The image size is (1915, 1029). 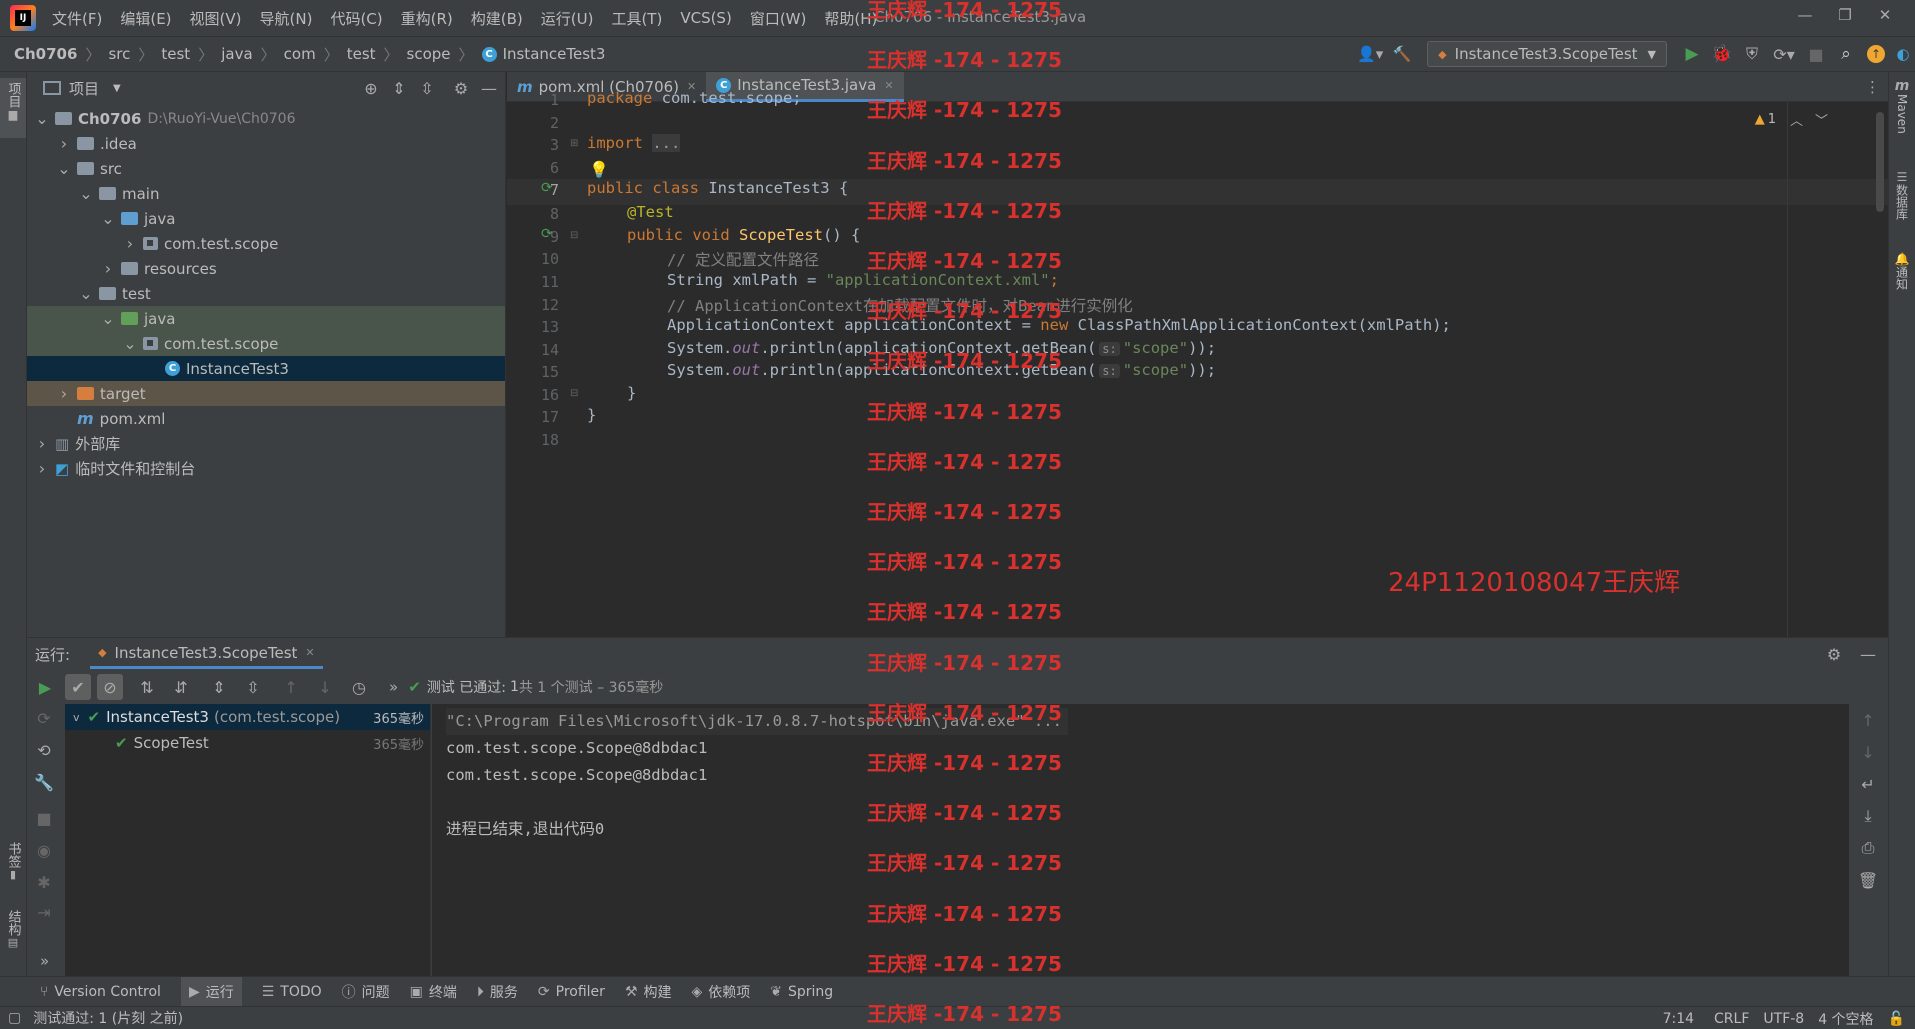 What do you see at coordinates (266, 143) in the screenshot?
I see `tree-item: › .idea` at bounding box center [266, 143].